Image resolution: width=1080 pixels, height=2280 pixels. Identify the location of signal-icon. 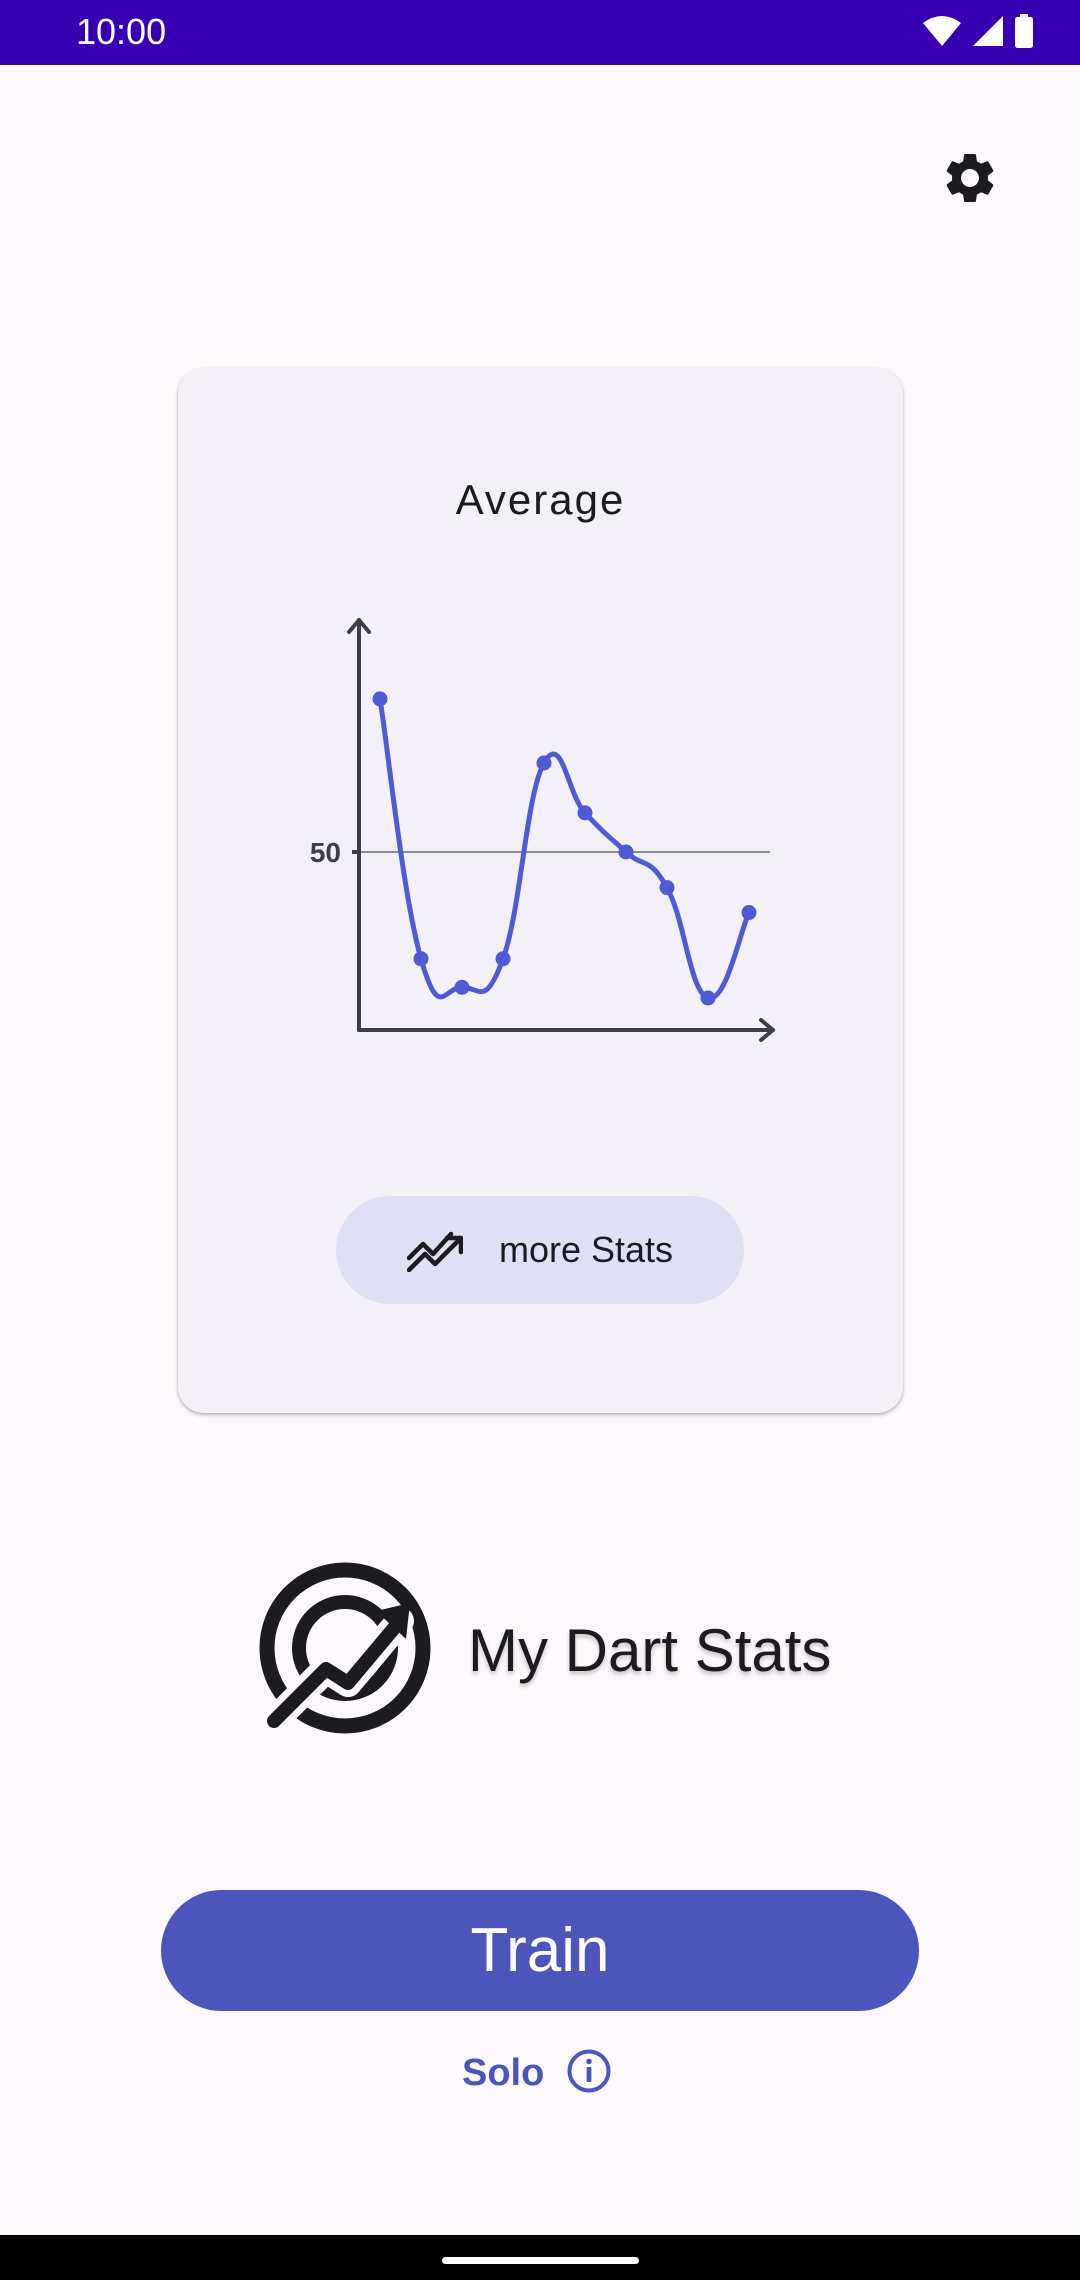
(988, 33).